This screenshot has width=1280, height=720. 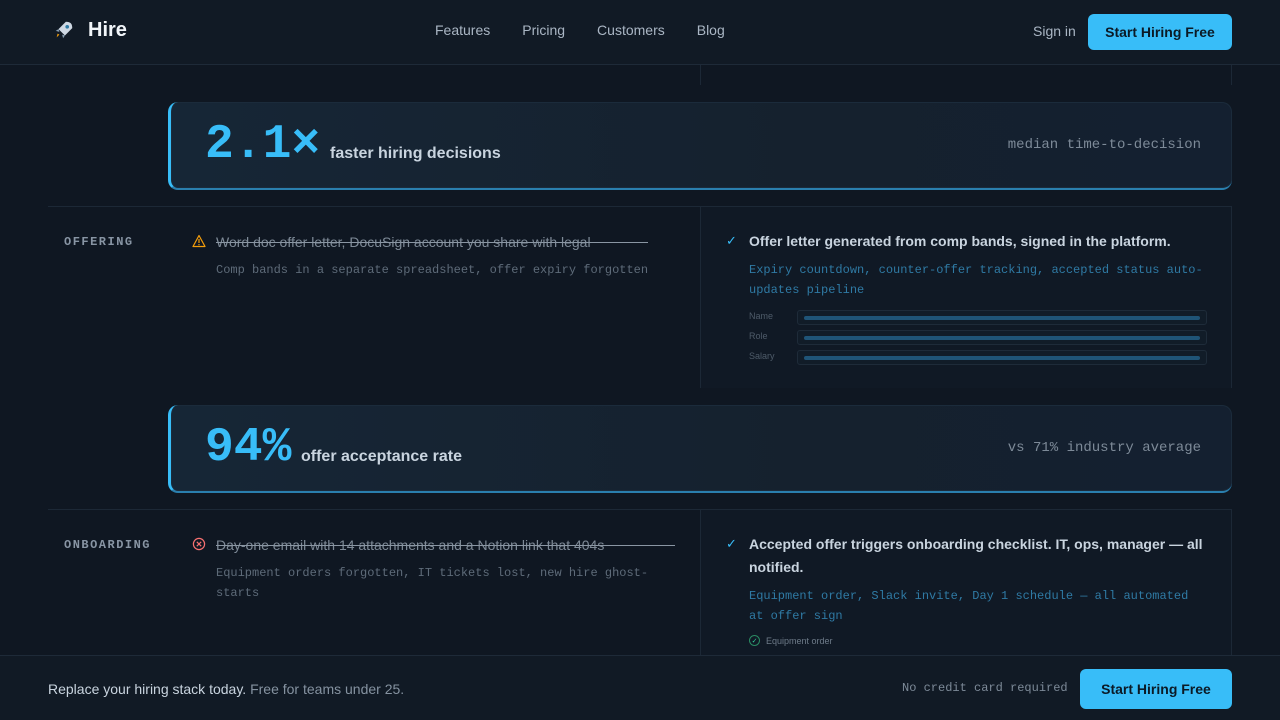 I want to click on start-hiring-footer-button: Start Hiring Free, so click(x=1156, y=689).